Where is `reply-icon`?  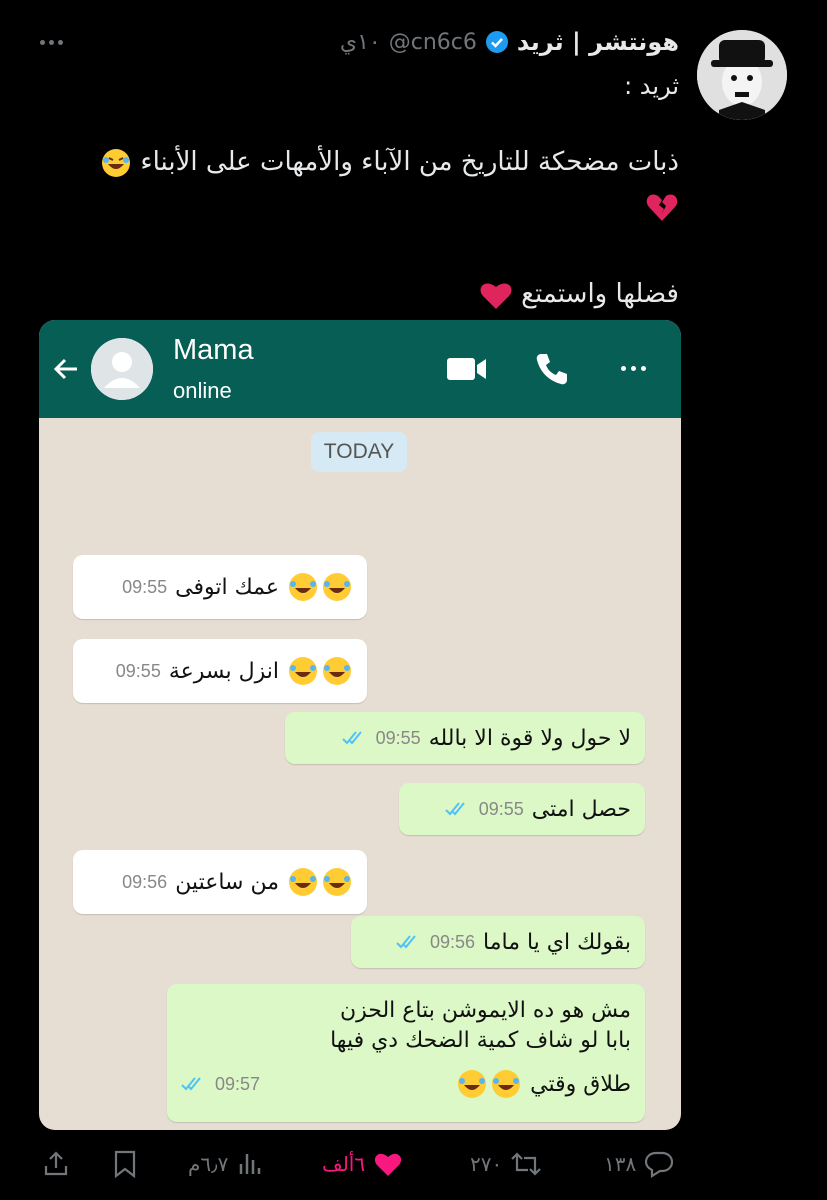
reply-icon is located at coordinates (659, 1164).